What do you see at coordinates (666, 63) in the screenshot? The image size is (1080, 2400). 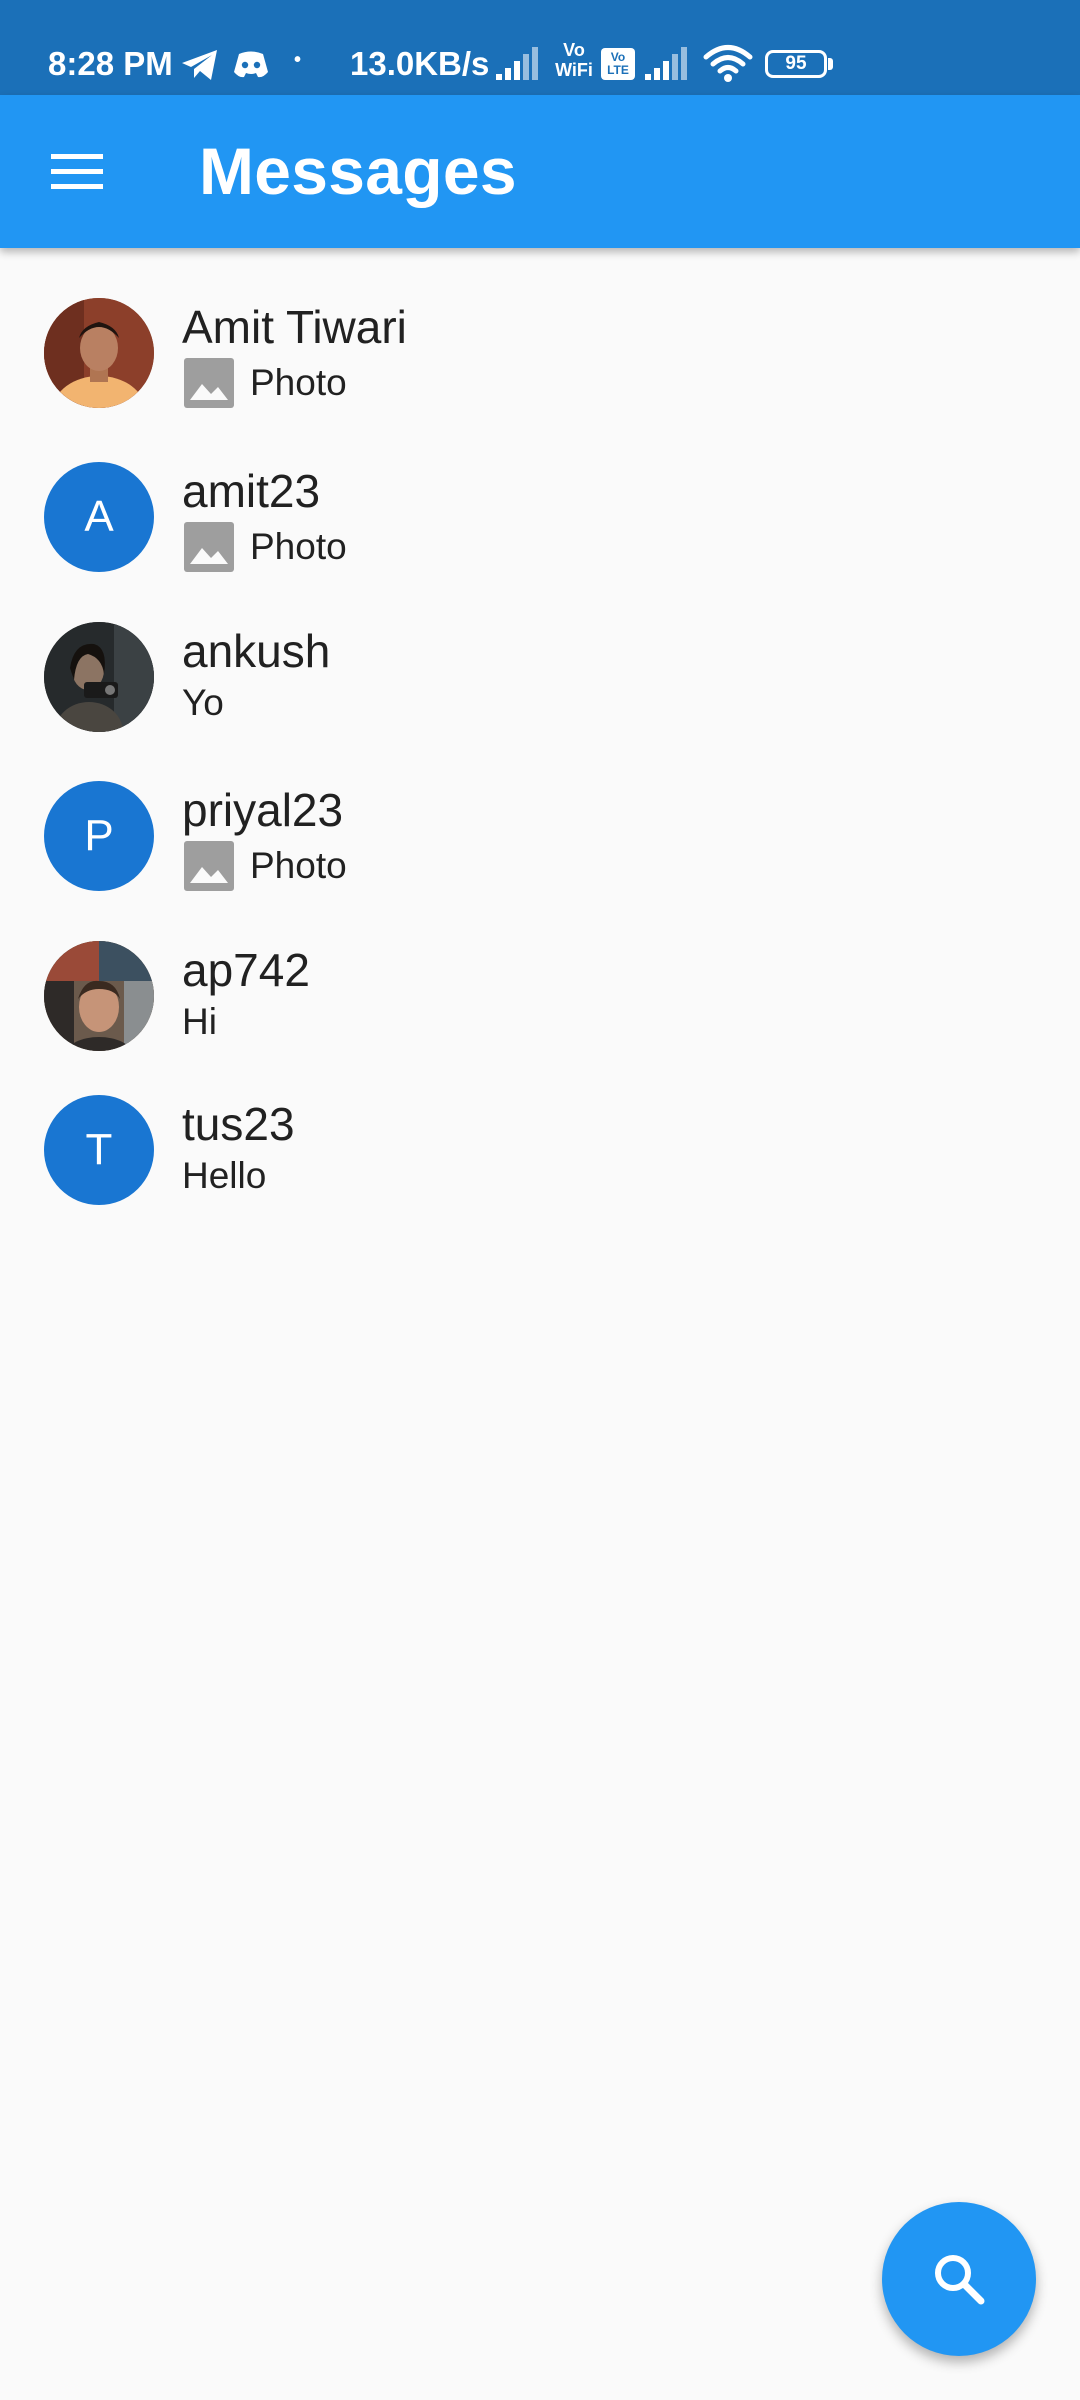 I see `cell-signal-2-icon` at bounding box center [666, 63].